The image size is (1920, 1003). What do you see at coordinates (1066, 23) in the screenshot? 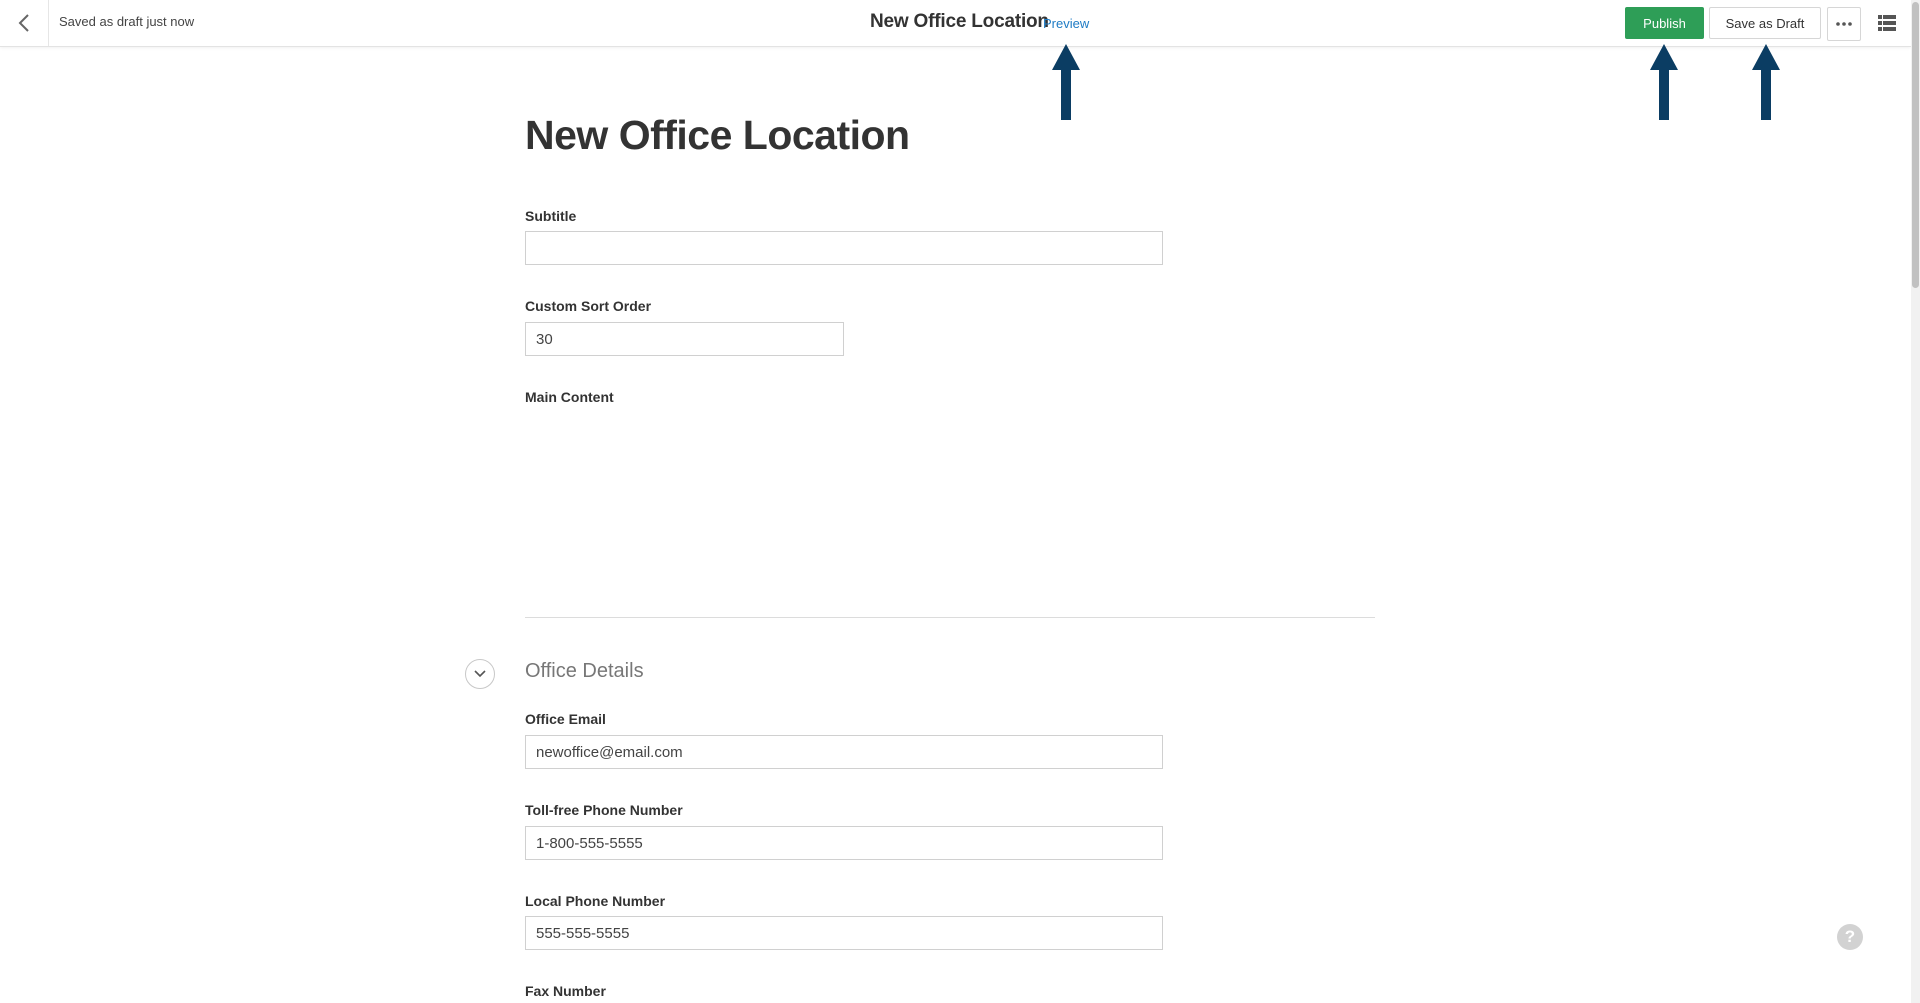
I see `preview-link: Preview` at bounding box center [1066, 23].